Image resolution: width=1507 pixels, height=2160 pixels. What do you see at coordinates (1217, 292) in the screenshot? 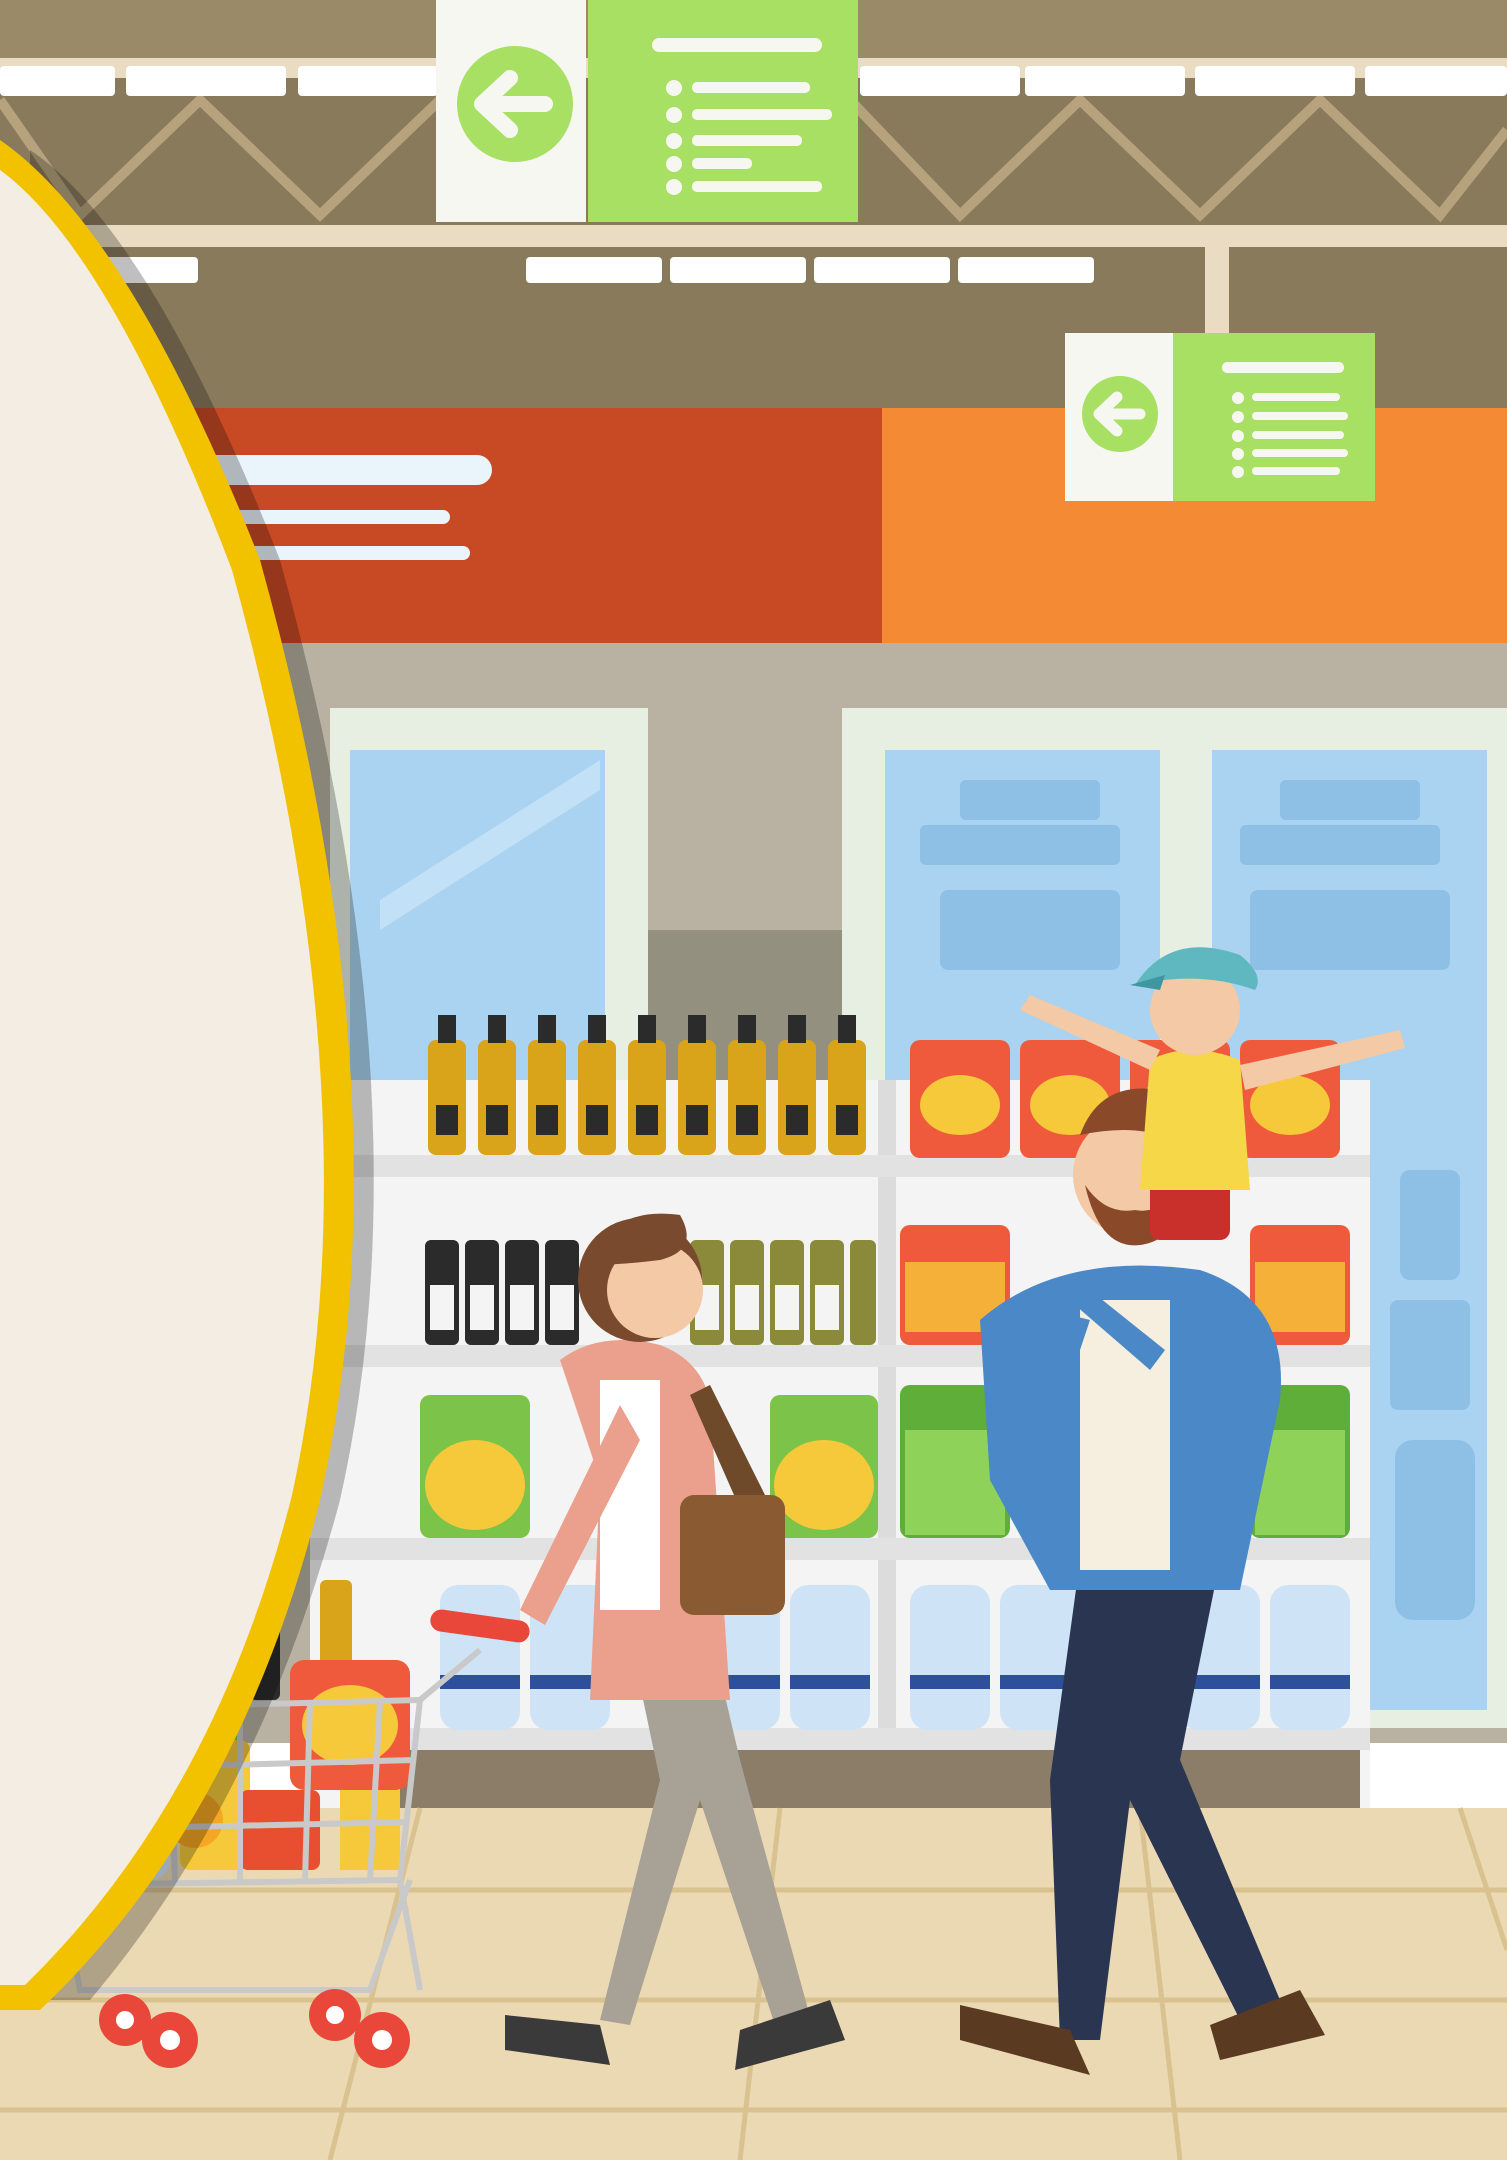
I see `ceiling-post` at bounding box center [1217, 292].